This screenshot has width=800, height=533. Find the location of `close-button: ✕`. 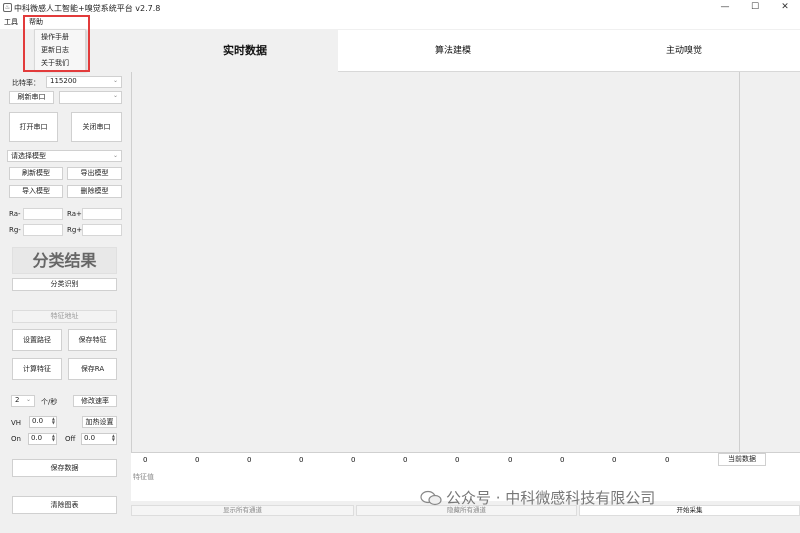

close-button: ✕ is located at coordinates (785, 7).